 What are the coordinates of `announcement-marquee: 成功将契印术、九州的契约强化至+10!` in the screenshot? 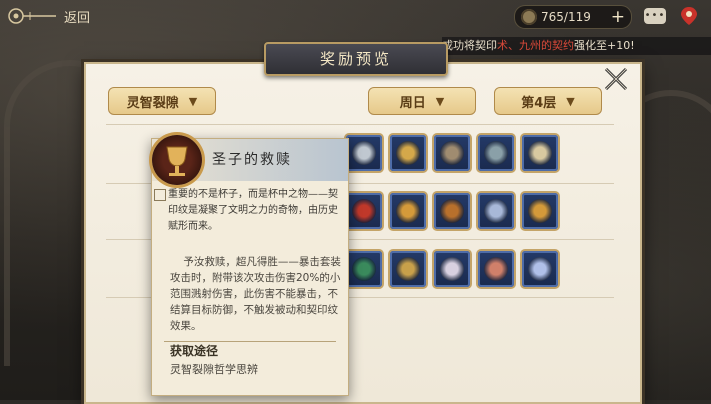 It's located at (576, 46).